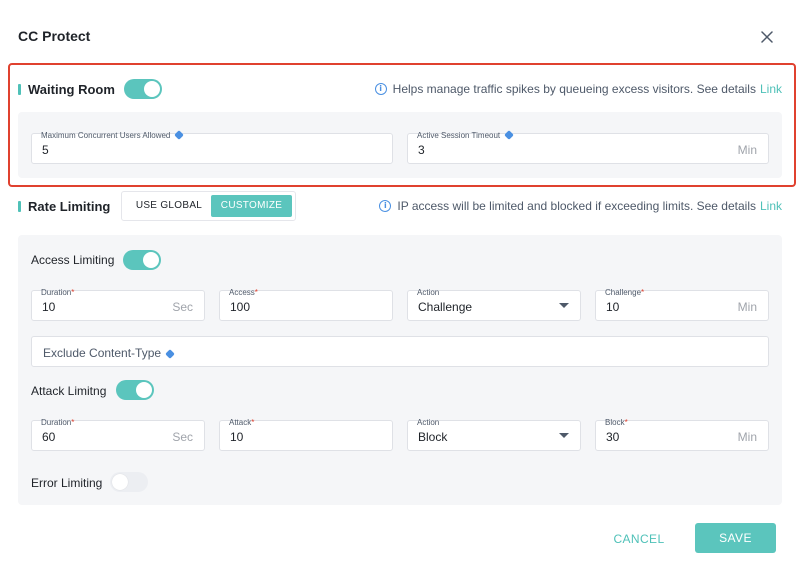 This screenshot has width=800, height=579. Describe the element at coordinates (49, 307) in the screenshot. I see `access-duration-value: 10` at that location.